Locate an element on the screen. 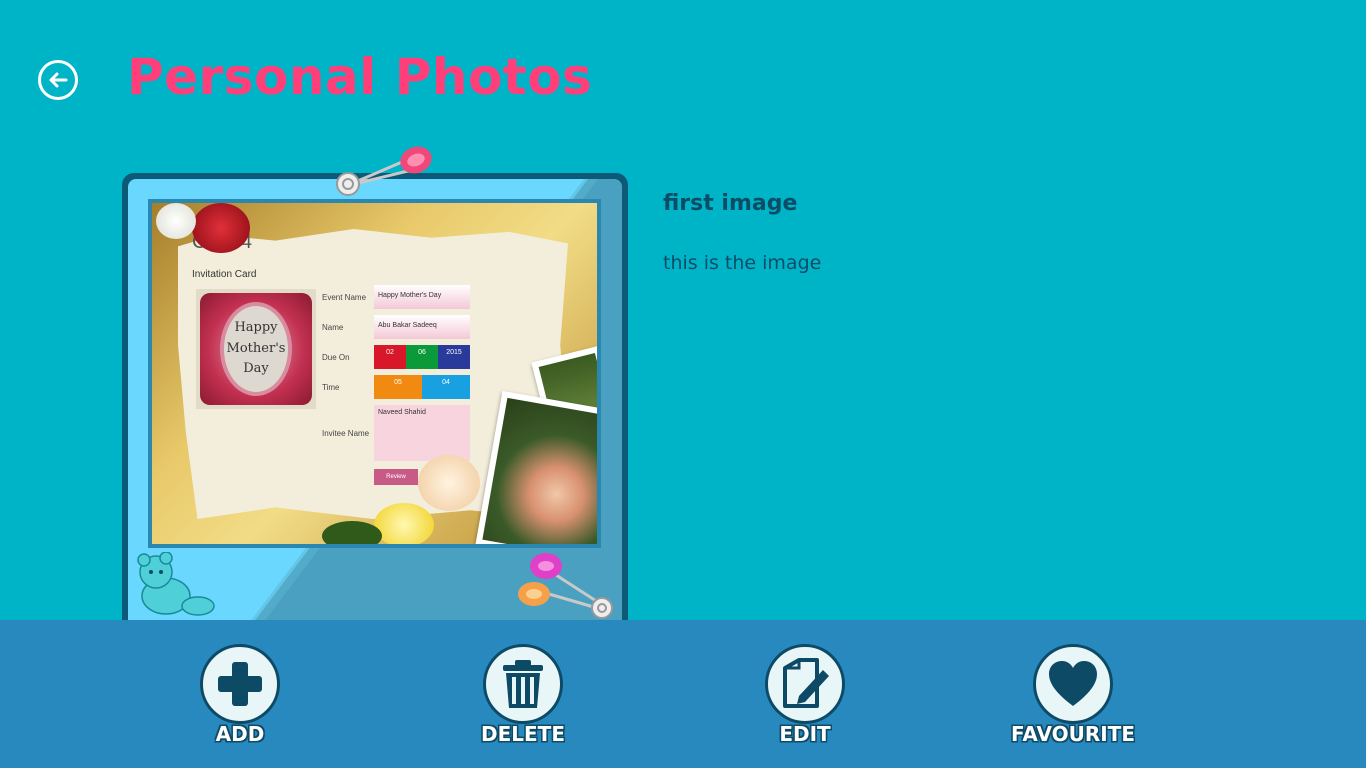 The width and height of the screenshot is (1366, 768). time-label: Time is located at coordinates (331, 387).